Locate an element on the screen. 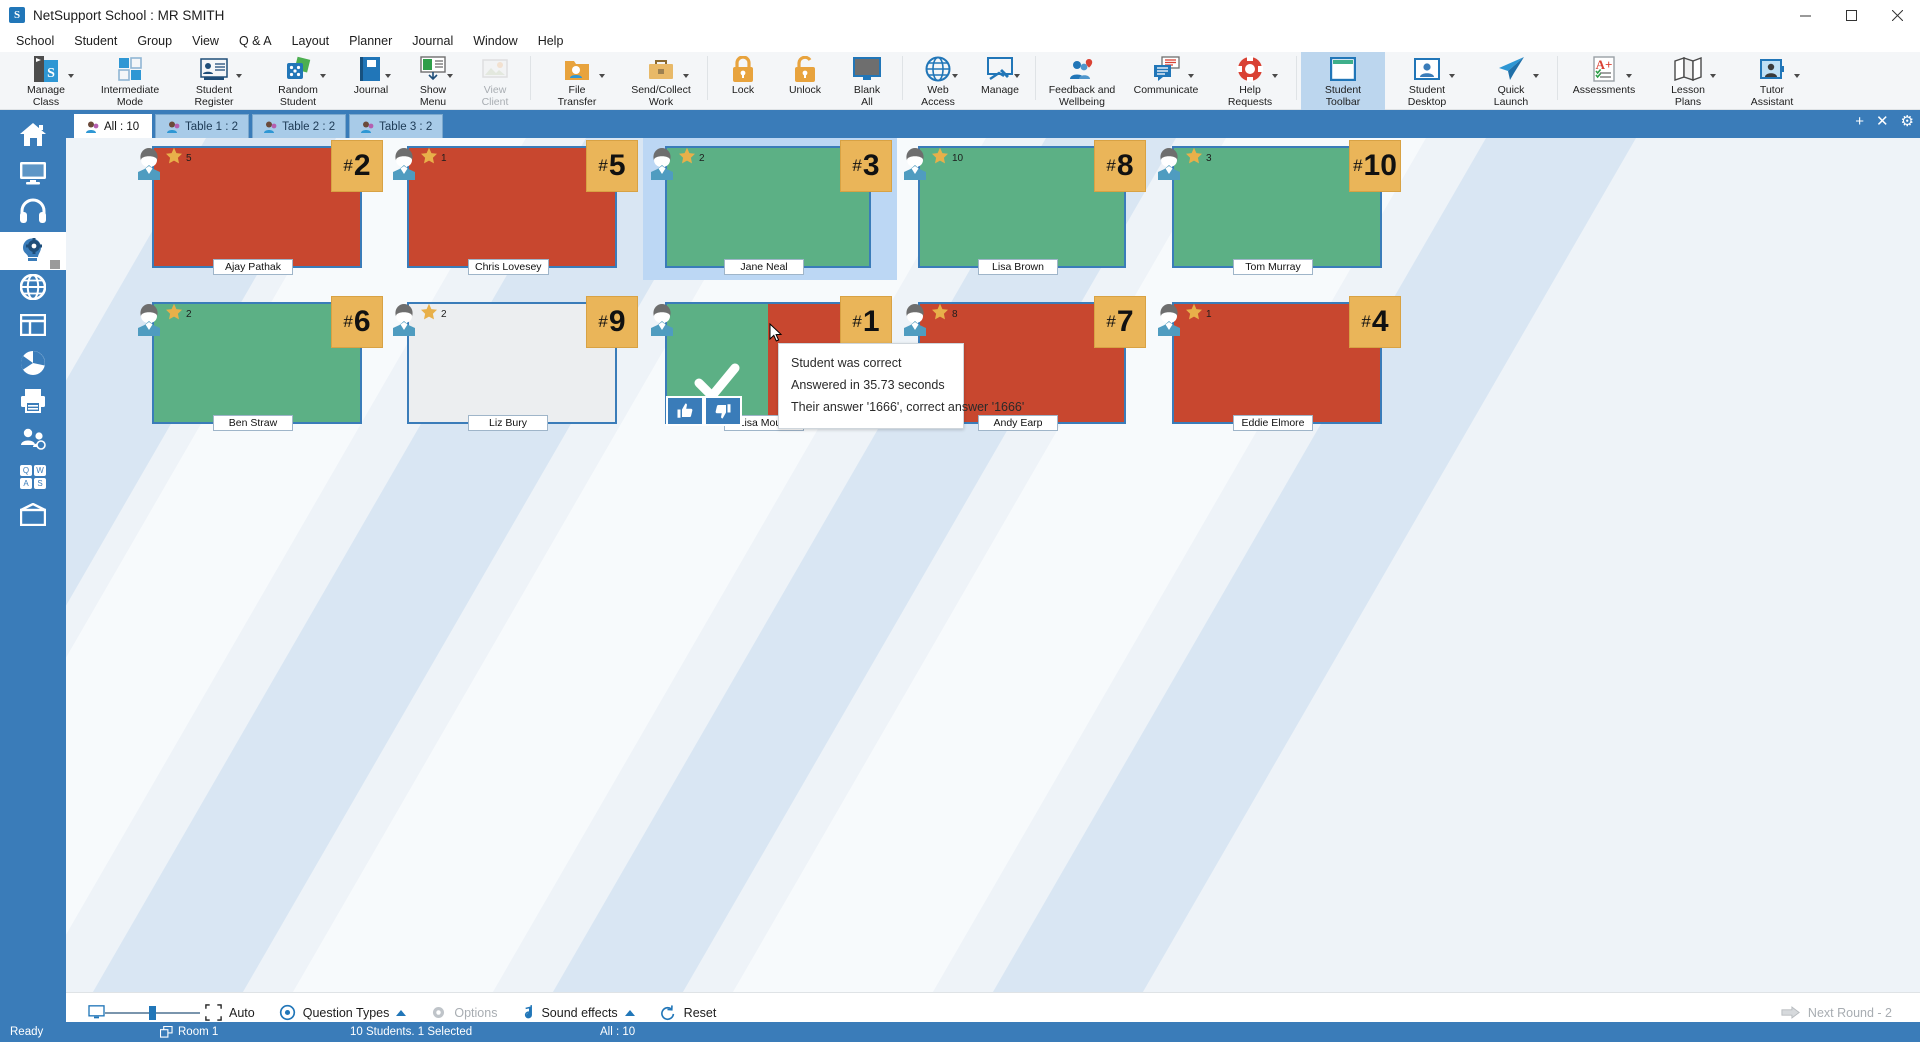  sidebar-item-home is located at coordinates (33, 137).